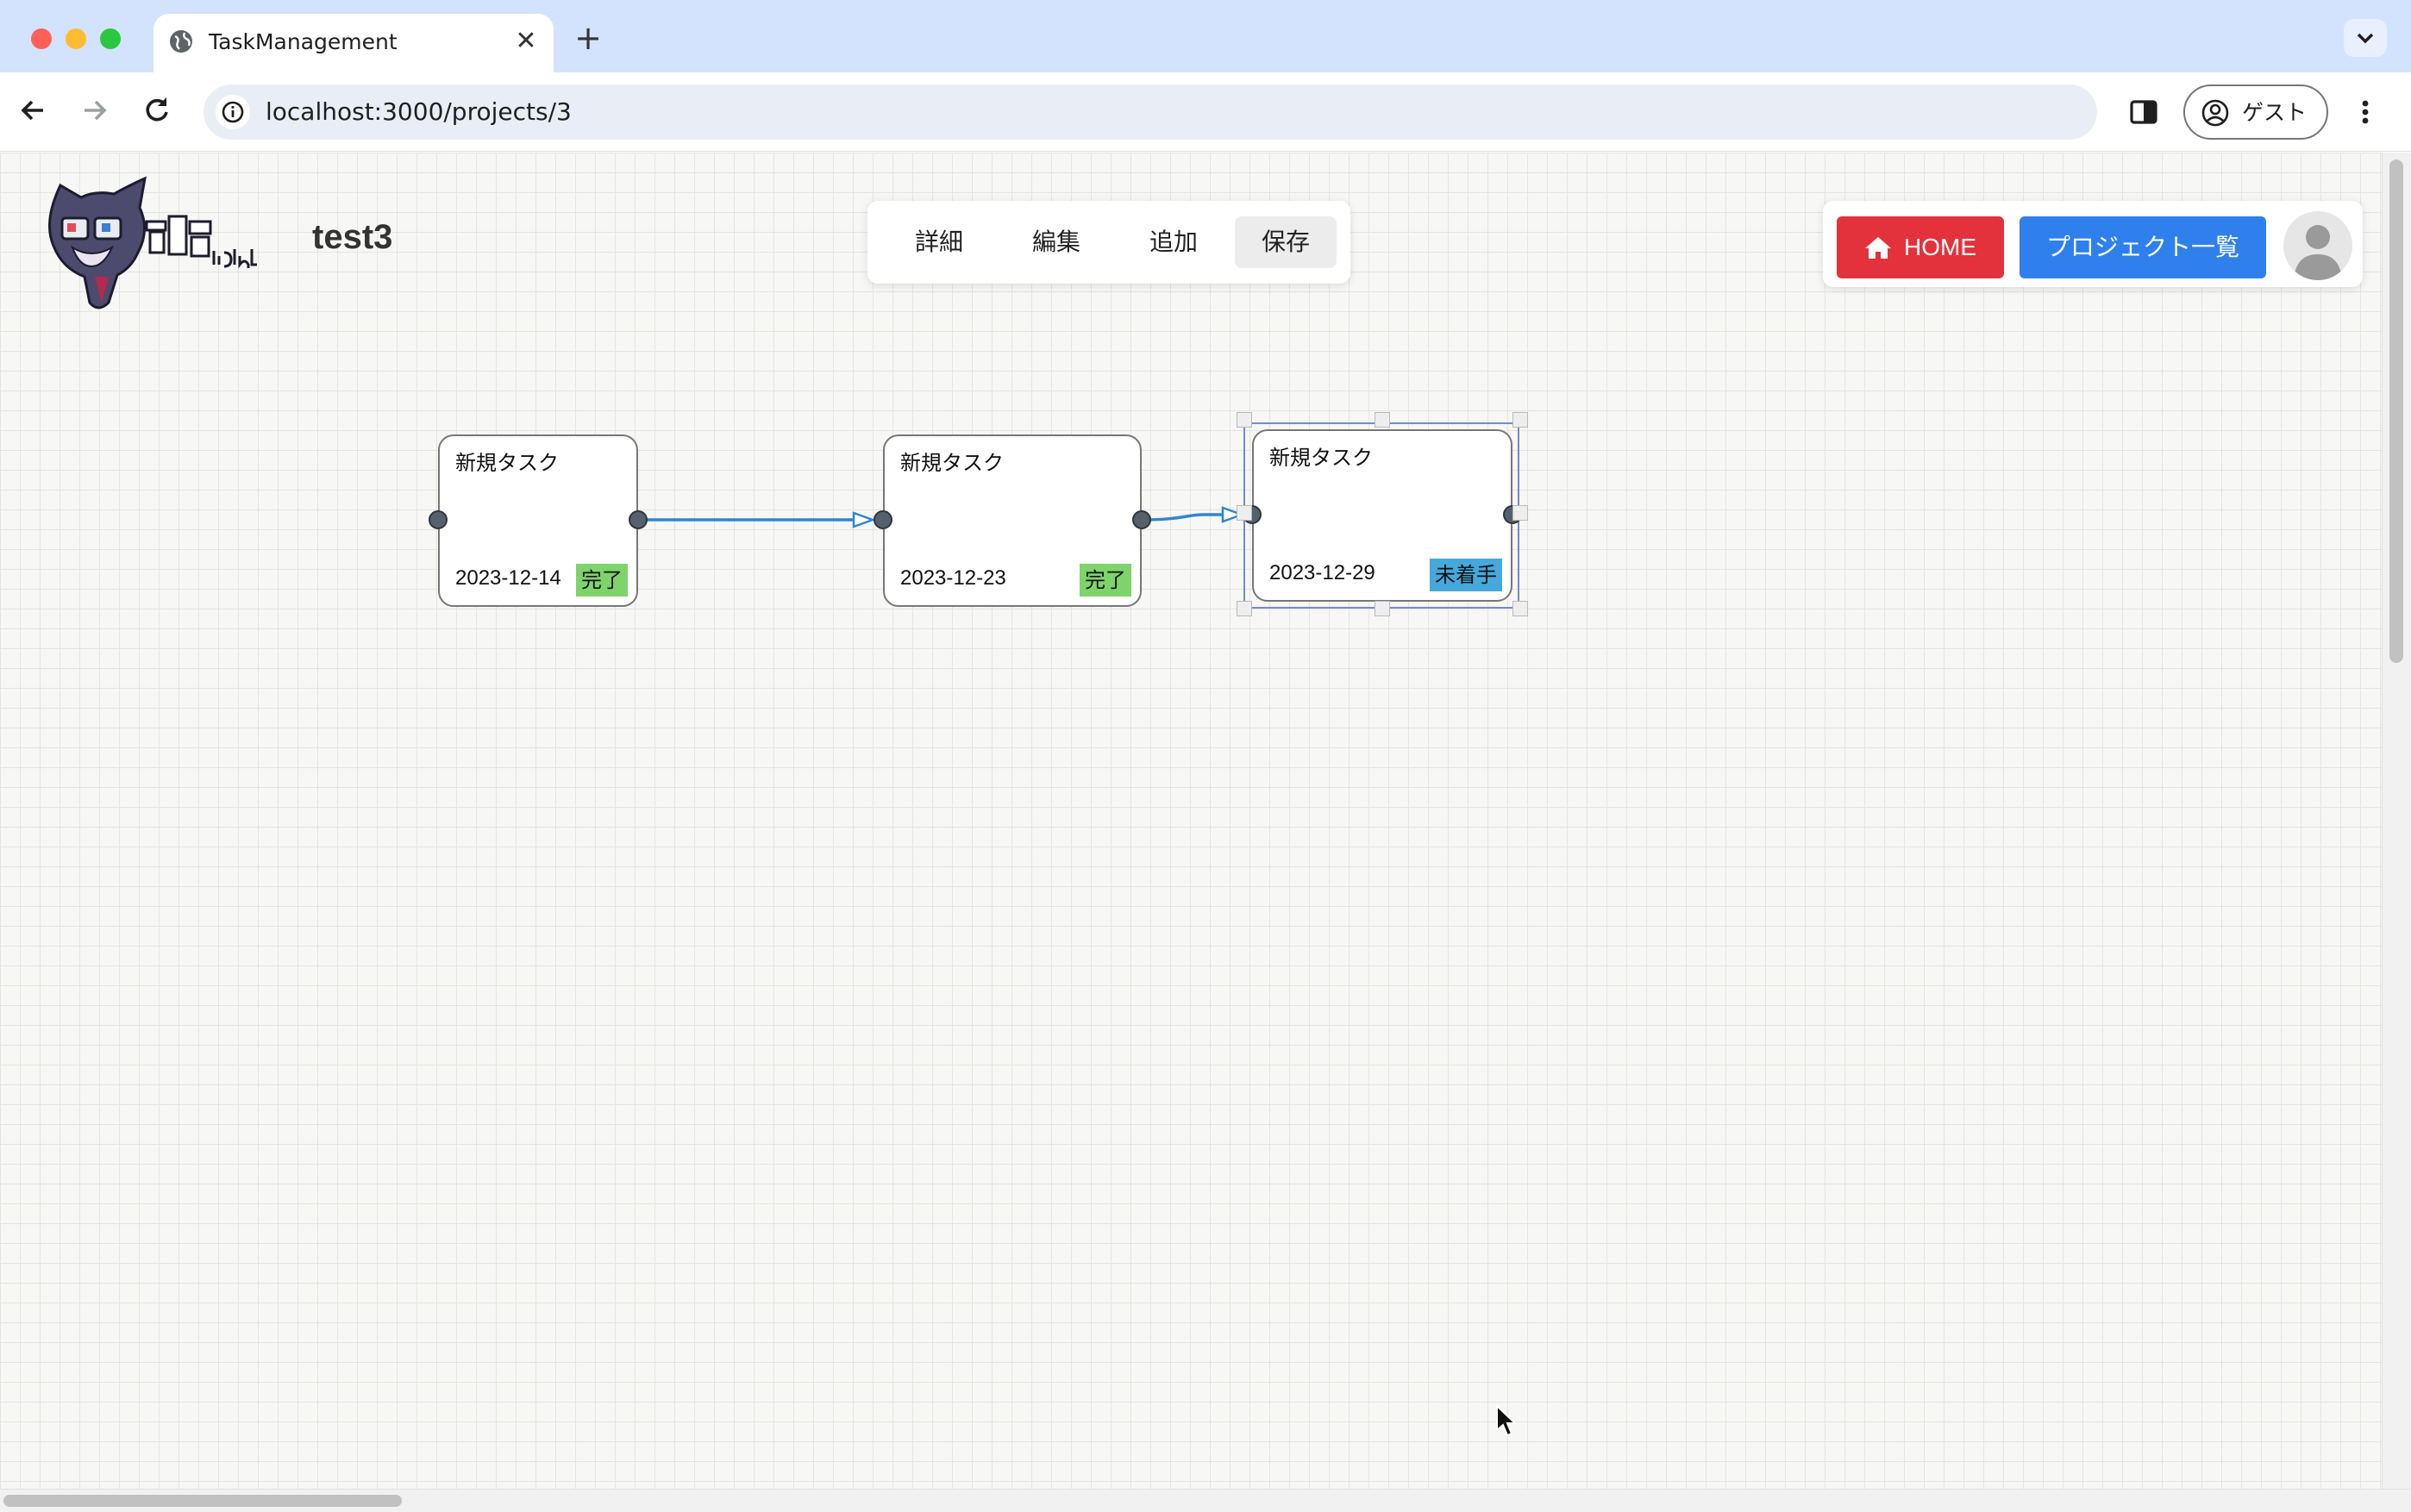 The width and height of the screenshot is (2411, 1512). What do you see at coordinates (2396, 821) in the screenshot?
I see `vertical-scrollbar` at bounding box center [2396, 821].